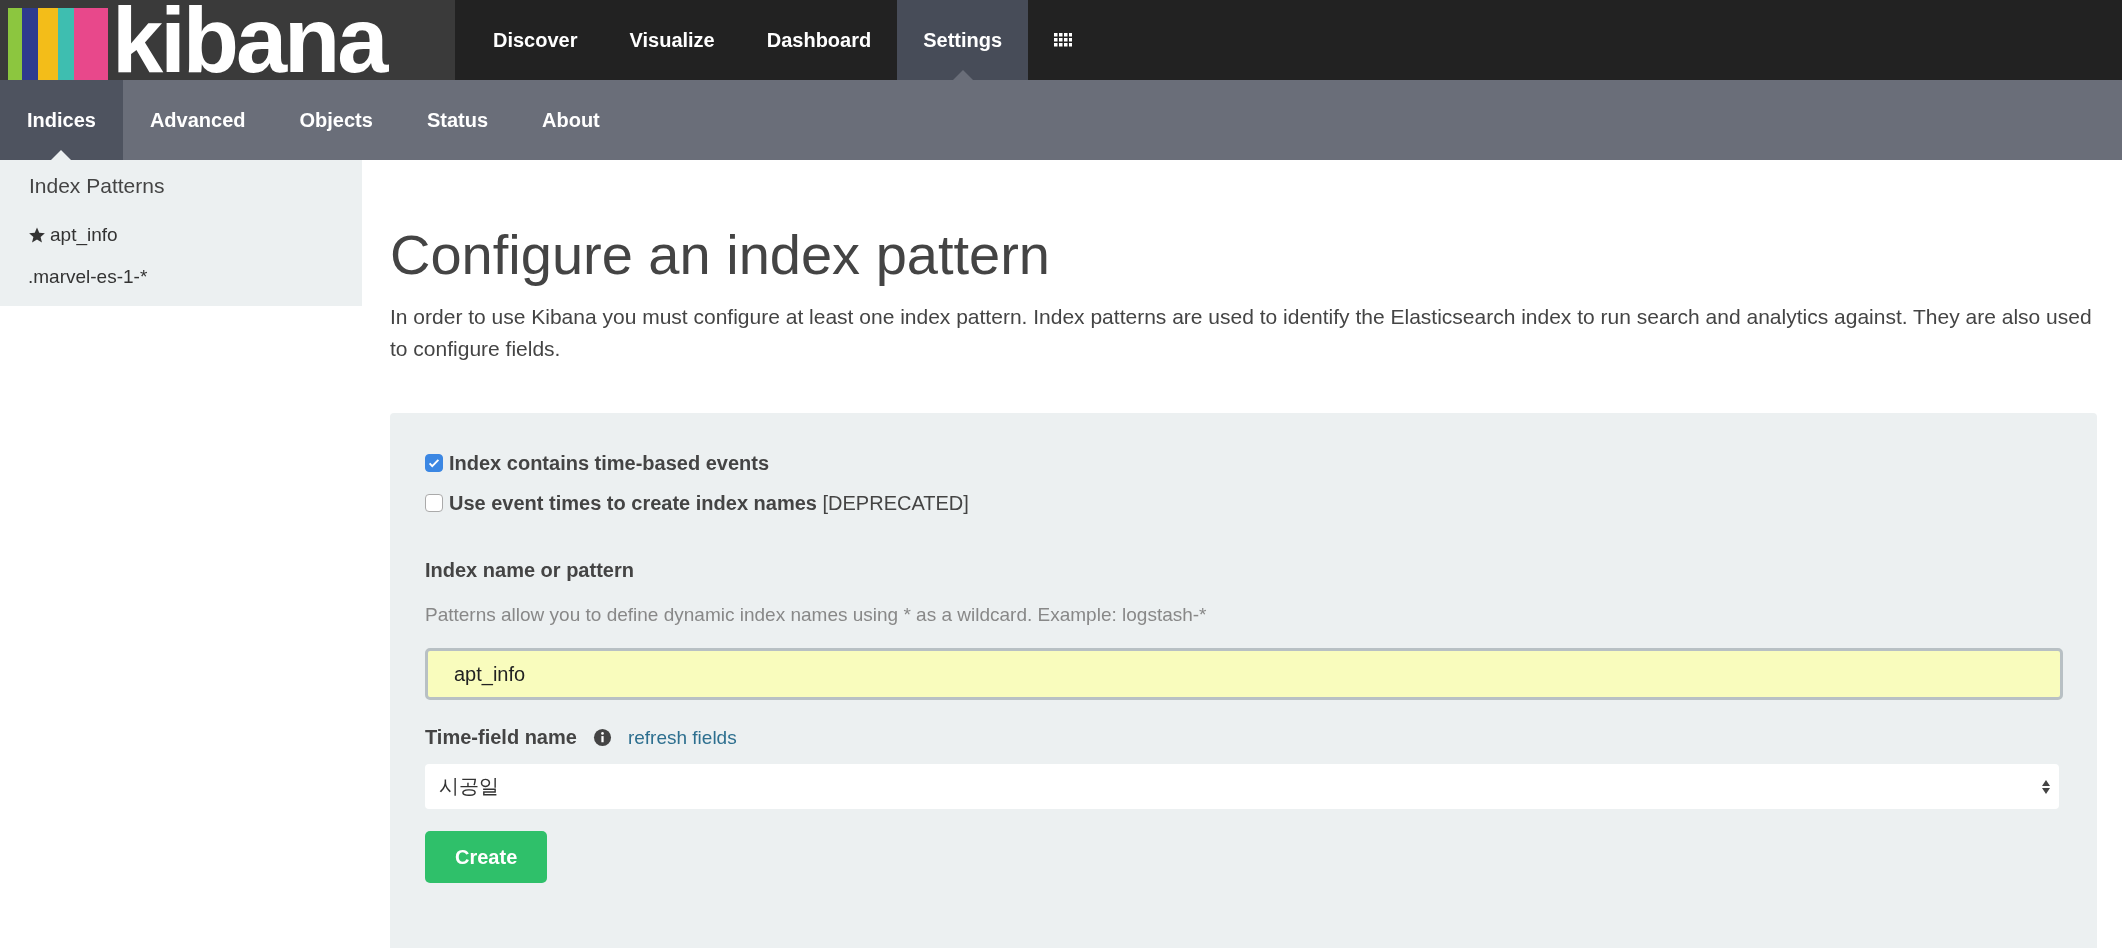 The width and height of the screenshot is (2122, 948). I want to click on checkmark-icon, so click(434, 463).